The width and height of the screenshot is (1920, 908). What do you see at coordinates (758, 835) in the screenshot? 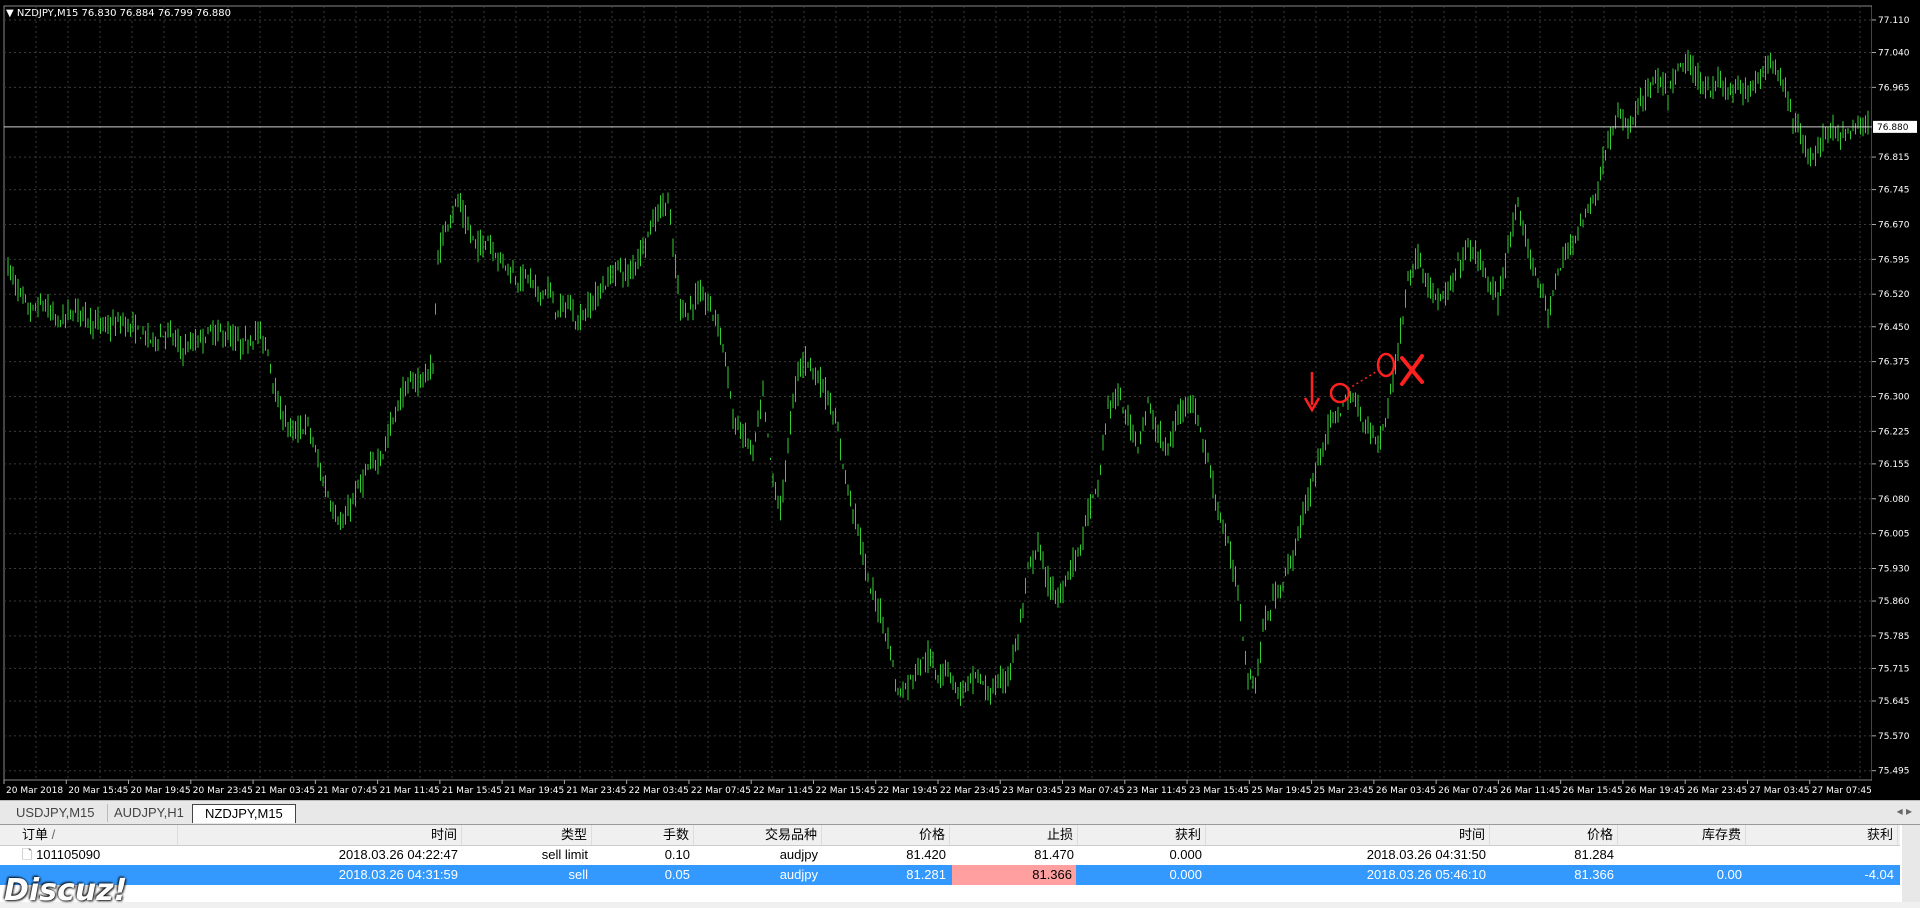
I see `header-symbol: 交易品种` at bounding box center [758, 835].